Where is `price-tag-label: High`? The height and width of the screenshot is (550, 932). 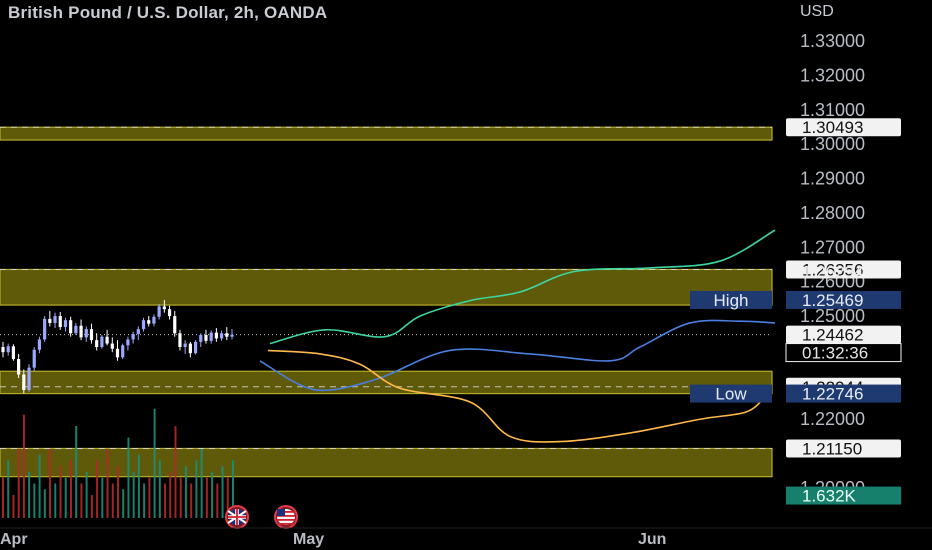
price-tag-label: High is located at coordinates (731, 300).